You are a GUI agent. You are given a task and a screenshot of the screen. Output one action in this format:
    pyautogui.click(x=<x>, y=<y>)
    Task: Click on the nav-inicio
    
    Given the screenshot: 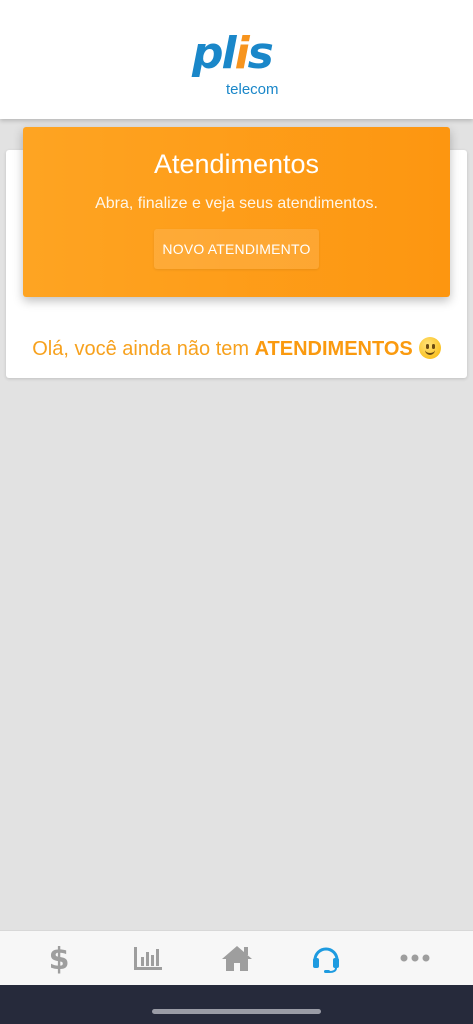 What is the action you would take?
    pyautogui.click(x=237, y=958)
    